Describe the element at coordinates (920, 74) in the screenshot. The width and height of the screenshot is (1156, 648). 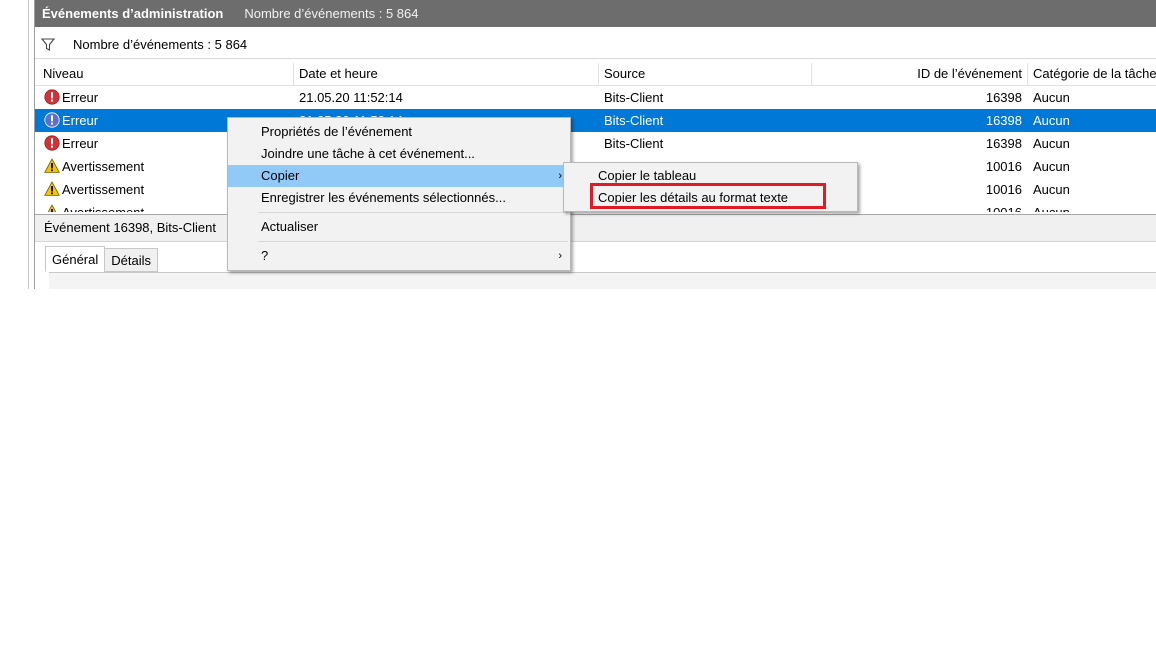
I see `column-header-event-id: ID de l’événement` at that location.